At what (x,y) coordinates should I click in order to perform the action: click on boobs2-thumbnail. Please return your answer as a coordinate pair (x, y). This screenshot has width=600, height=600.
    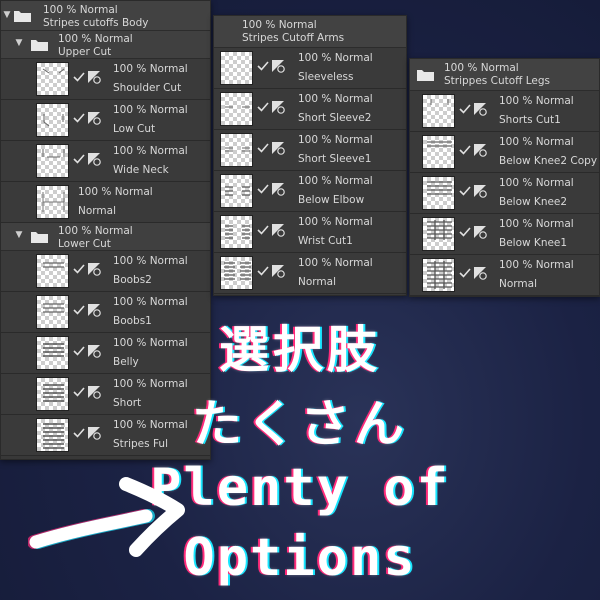
    Looking at the image, I should click on (52, 271).